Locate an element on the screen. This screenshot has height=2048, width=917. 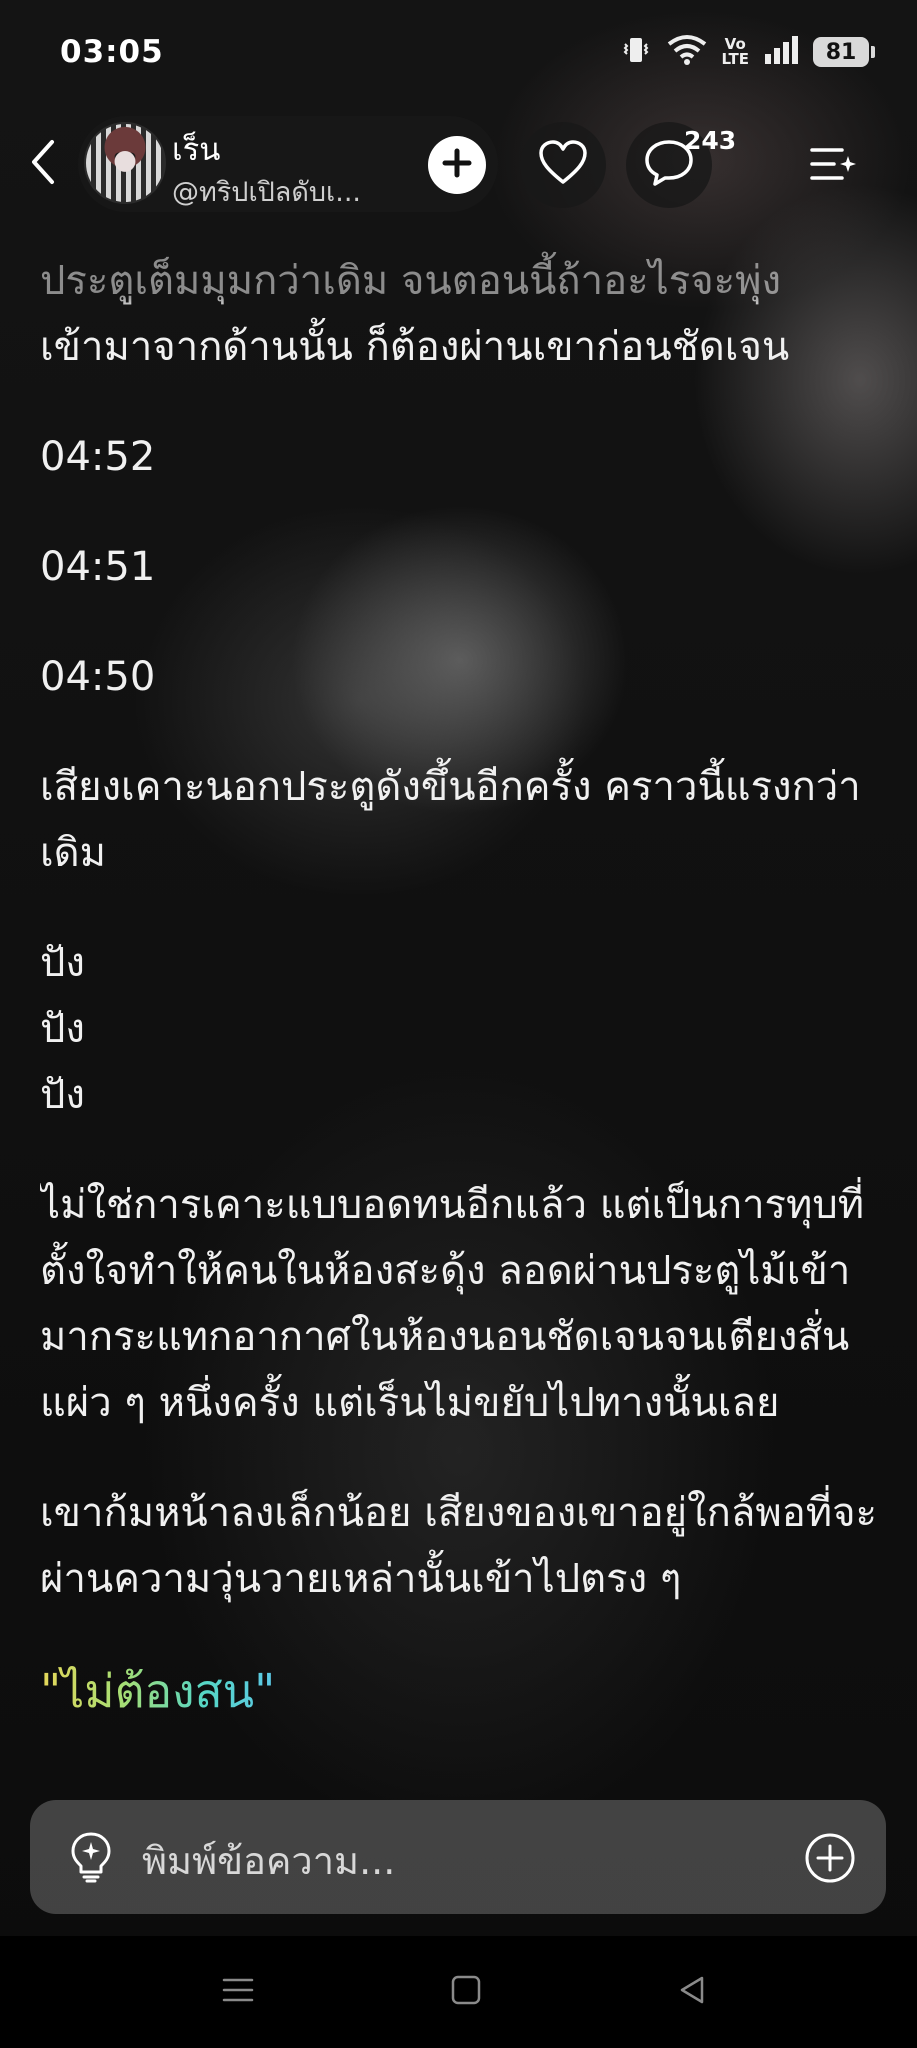
story-countdown: 04:50 is located at coordinates (98, 677).